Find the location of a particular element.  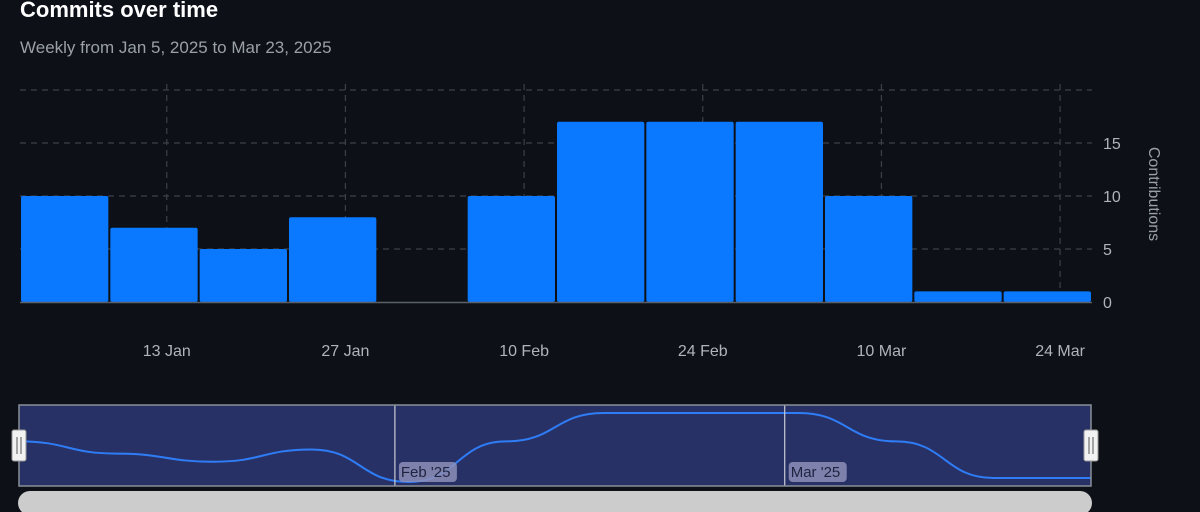

x-tick-label: 10 Feb is located at coordinates (524, 351).